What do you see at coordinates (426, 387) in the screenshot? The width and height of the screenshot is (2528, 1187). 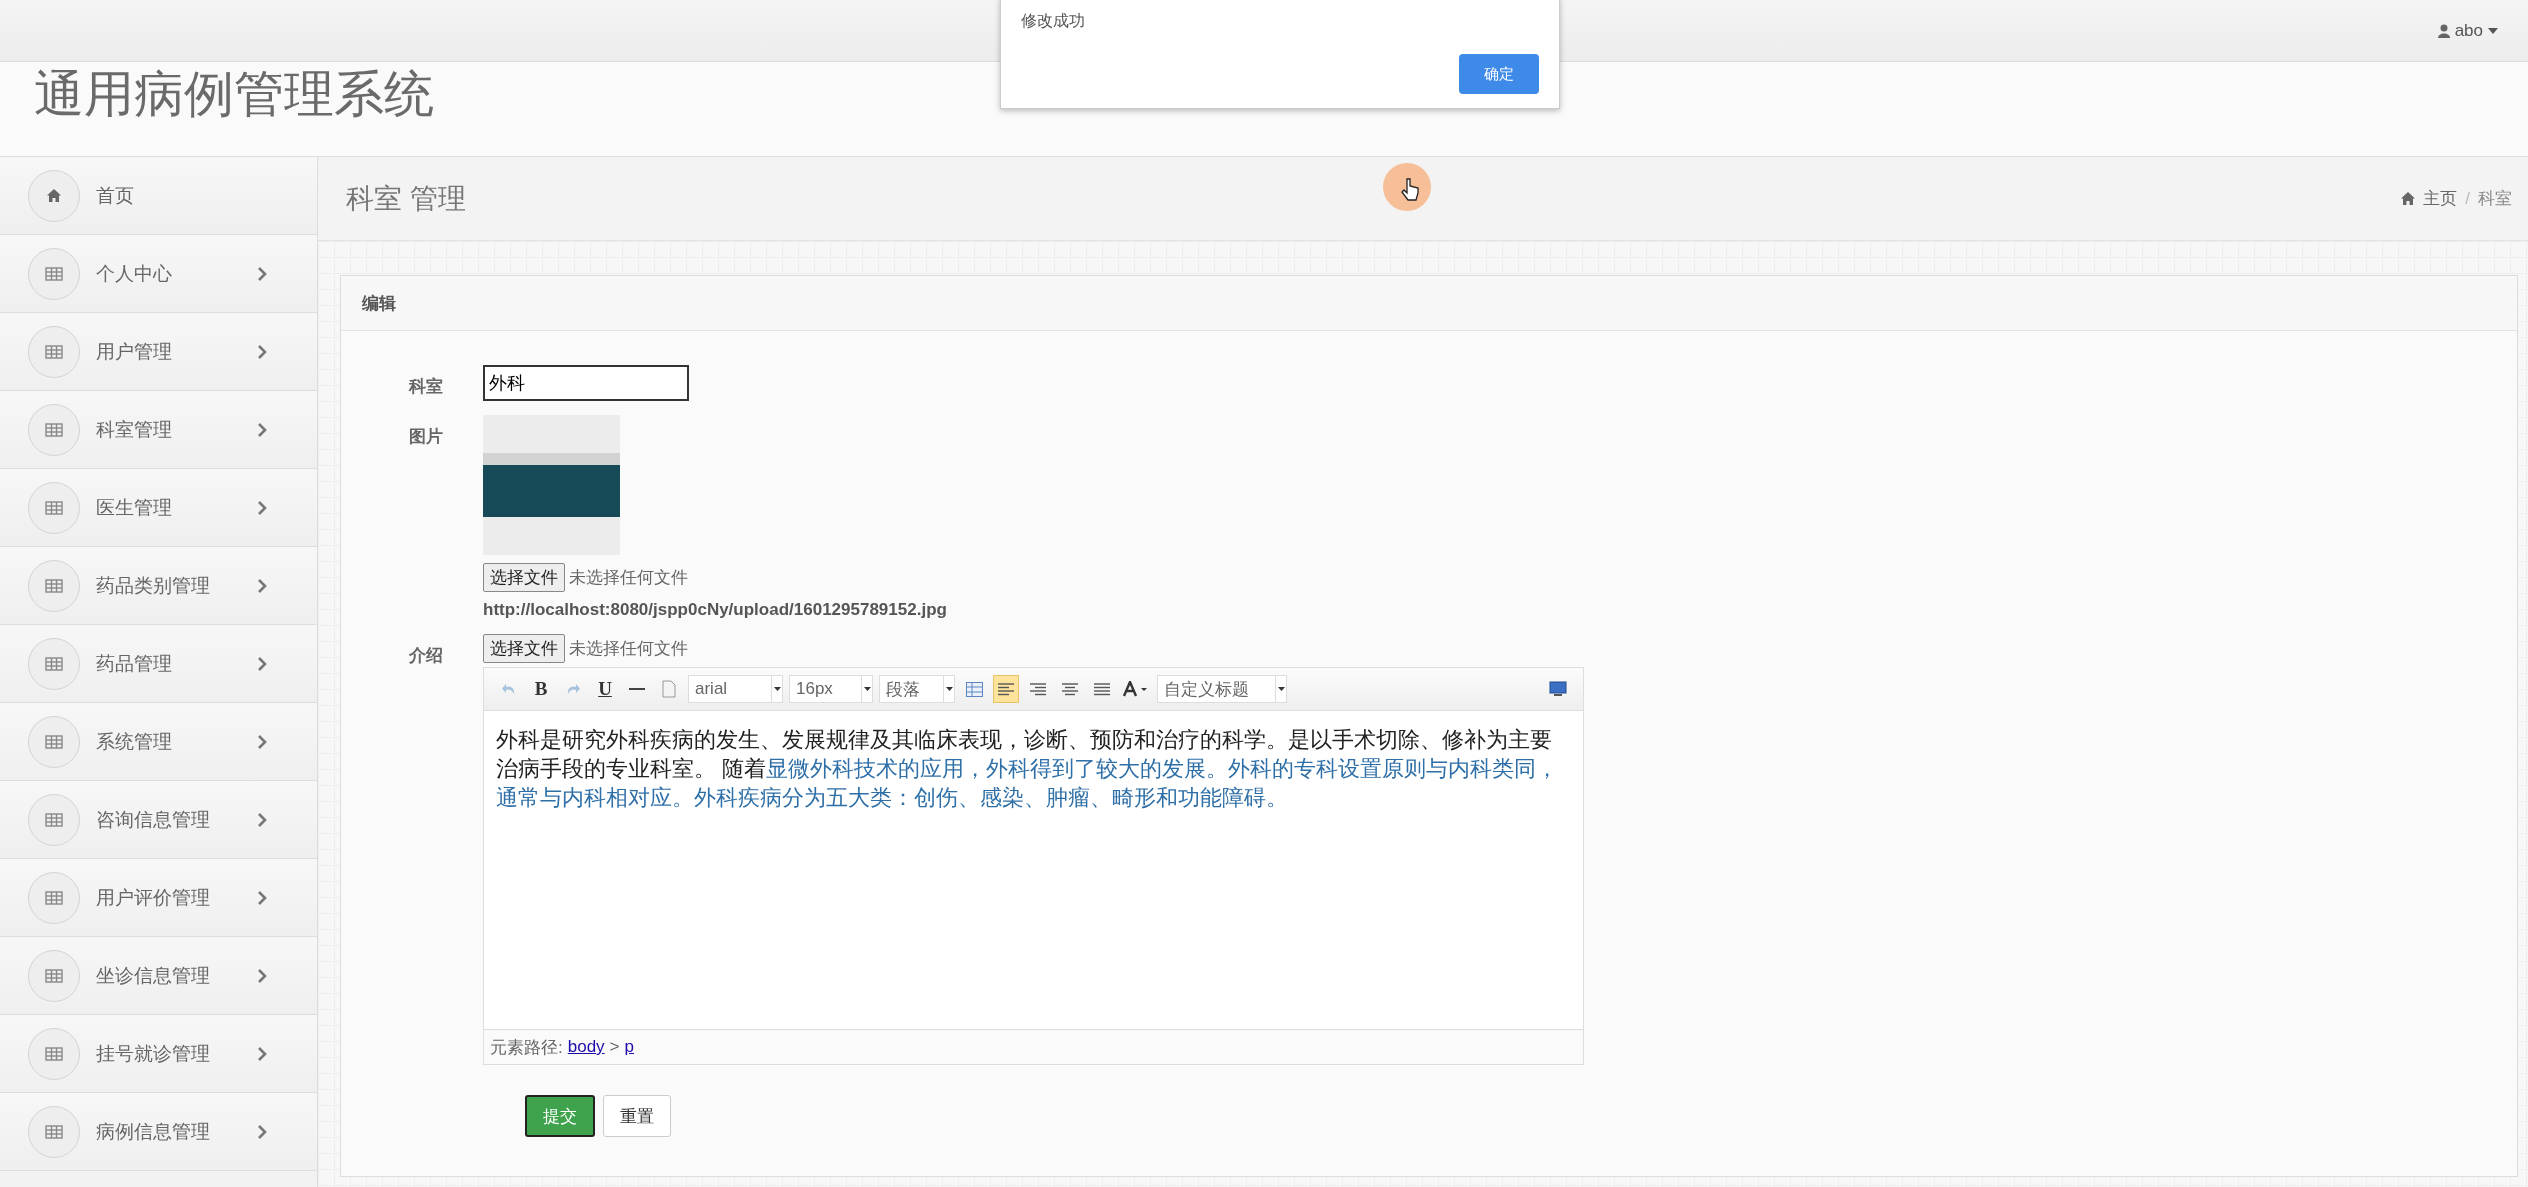 I see `field-label: 科室` at bounding box center [426, 387].